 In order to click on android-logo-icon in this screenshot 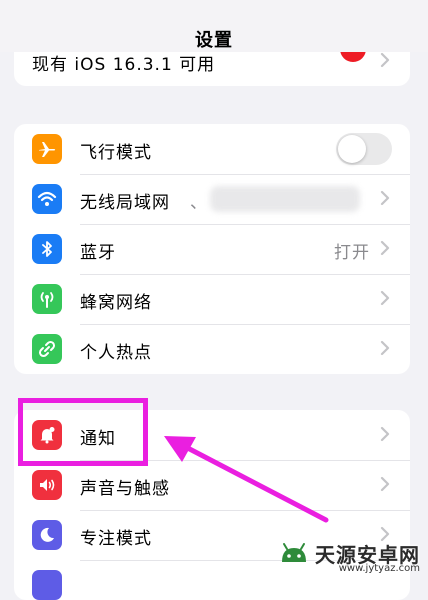, I will do `click(294, 552)`.